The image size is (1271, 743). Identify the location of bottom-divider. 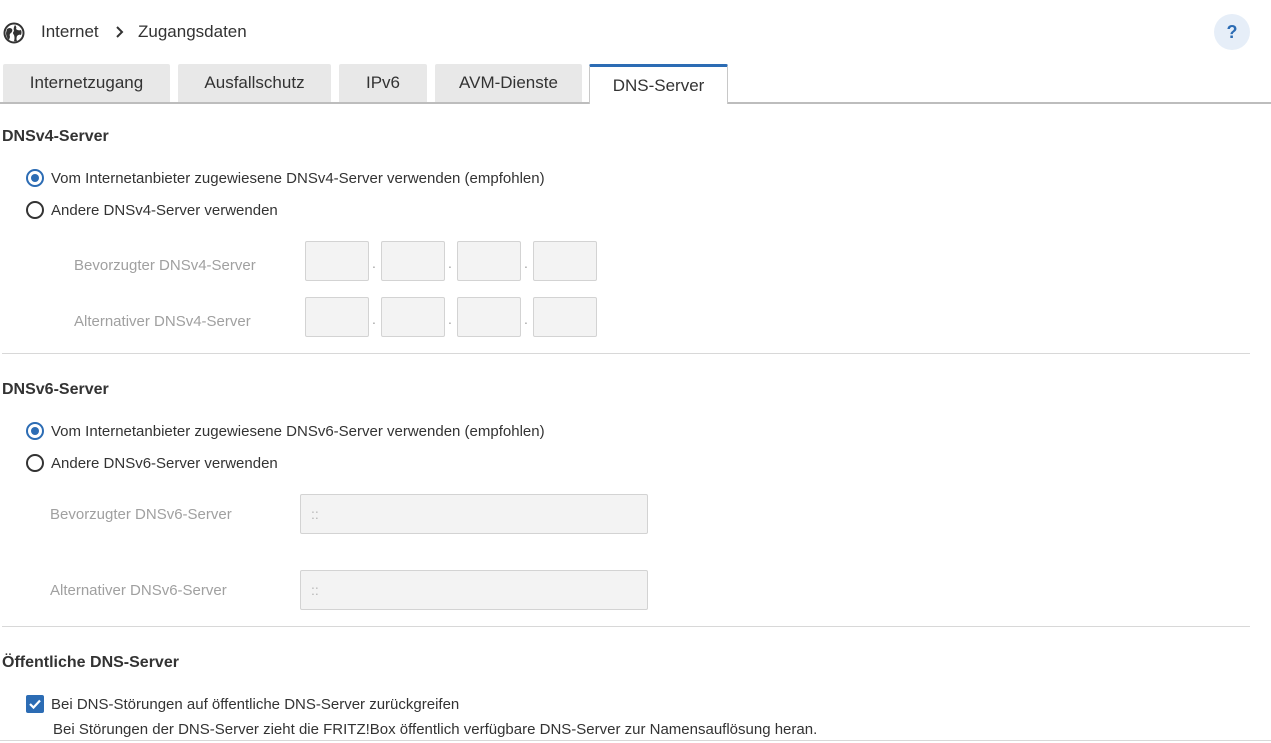
(635, 740).